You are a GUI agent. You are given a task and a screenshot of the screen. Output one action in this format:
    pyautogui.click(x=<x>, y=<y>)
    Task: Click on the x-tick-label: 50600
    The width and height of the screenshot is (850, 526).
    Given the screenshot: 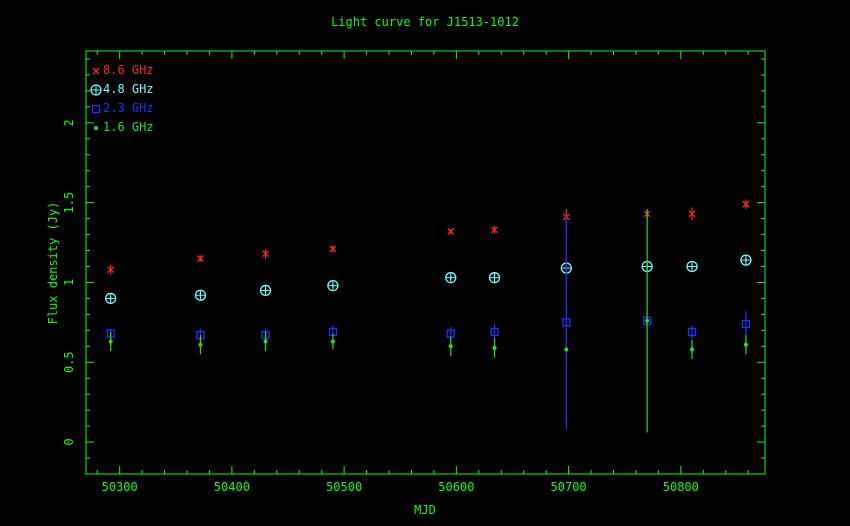 What is the action you would take?
    pyautogui.click(x=456, y=487)
    